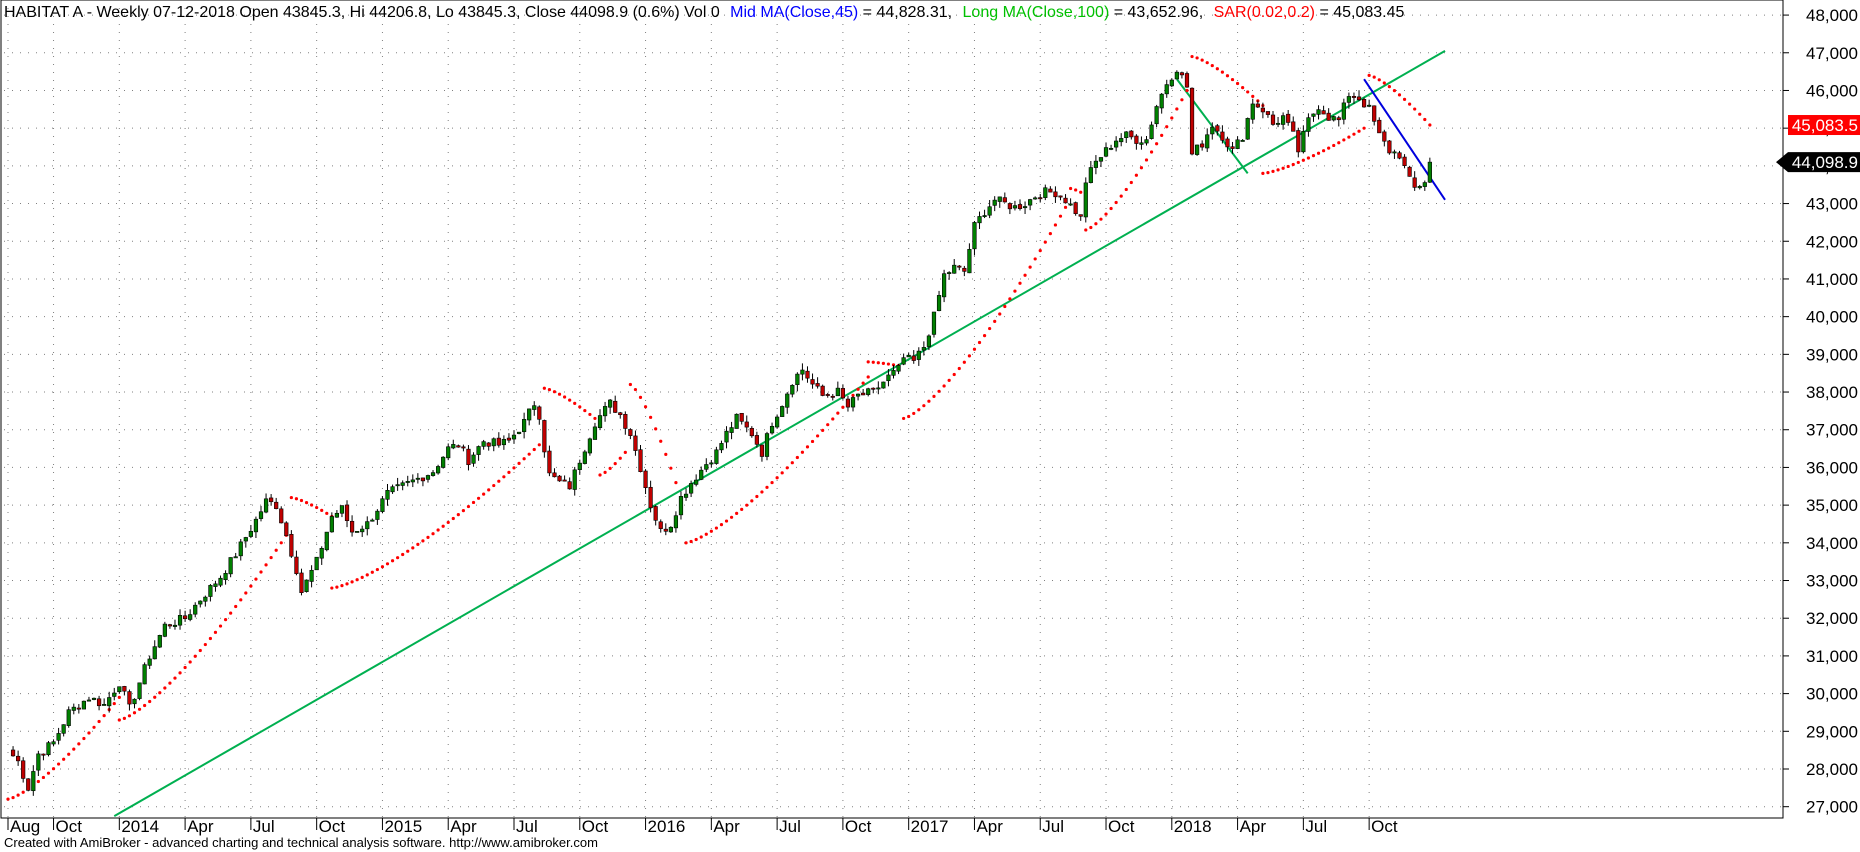  Describe the element at coordinates (1832, 354) in the screenshot. I see `y-tick-label: 39,000` at that location.